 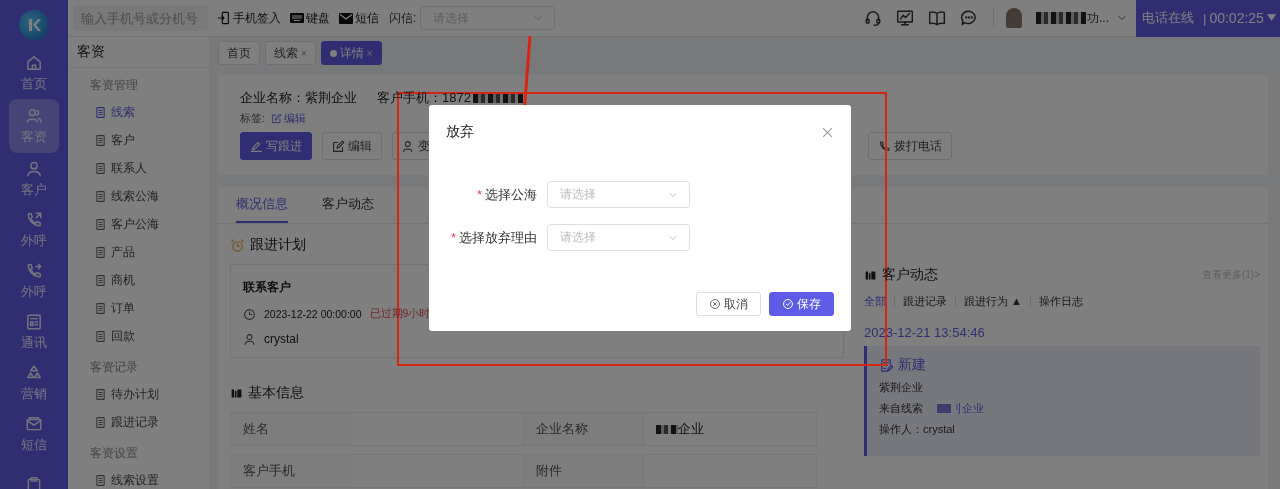 What do you see at coordinates (901, 408) in the screenshot?
I see `source-label: 来自线索` at bounding box center [901, 408].